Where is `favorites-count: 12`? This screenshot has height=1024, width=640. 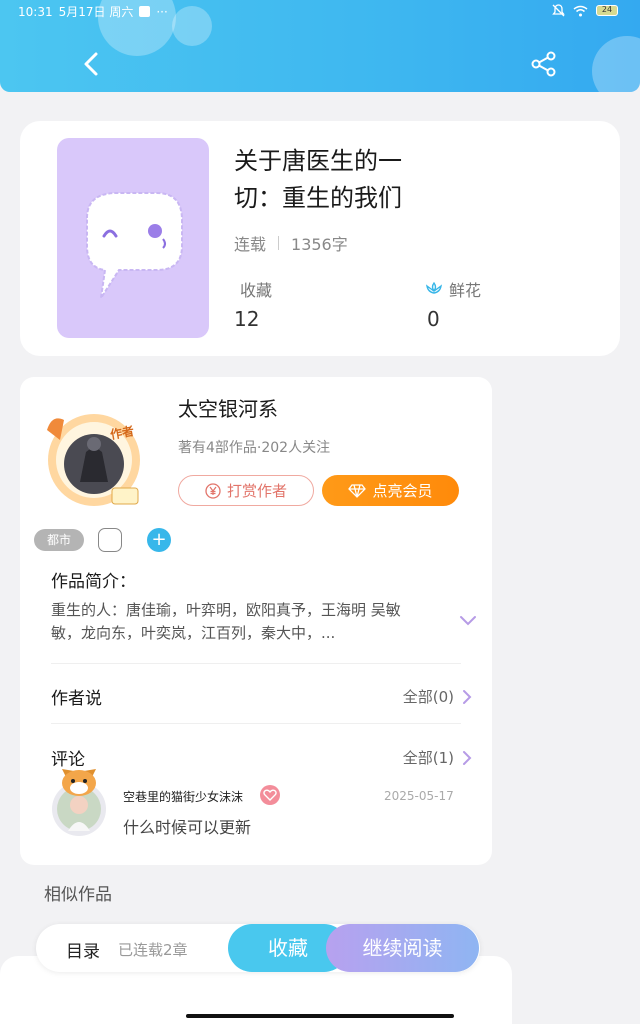 favorites-count: 12 is located at coordinates (247, 319).